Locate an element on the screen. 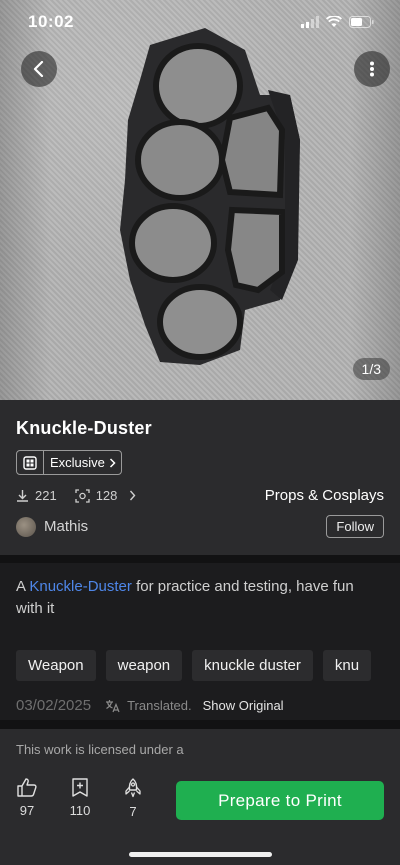 Image resolution: width=400 pixels, height=865 pixels. collect-count: 110 is located at coordinates (80, 810).